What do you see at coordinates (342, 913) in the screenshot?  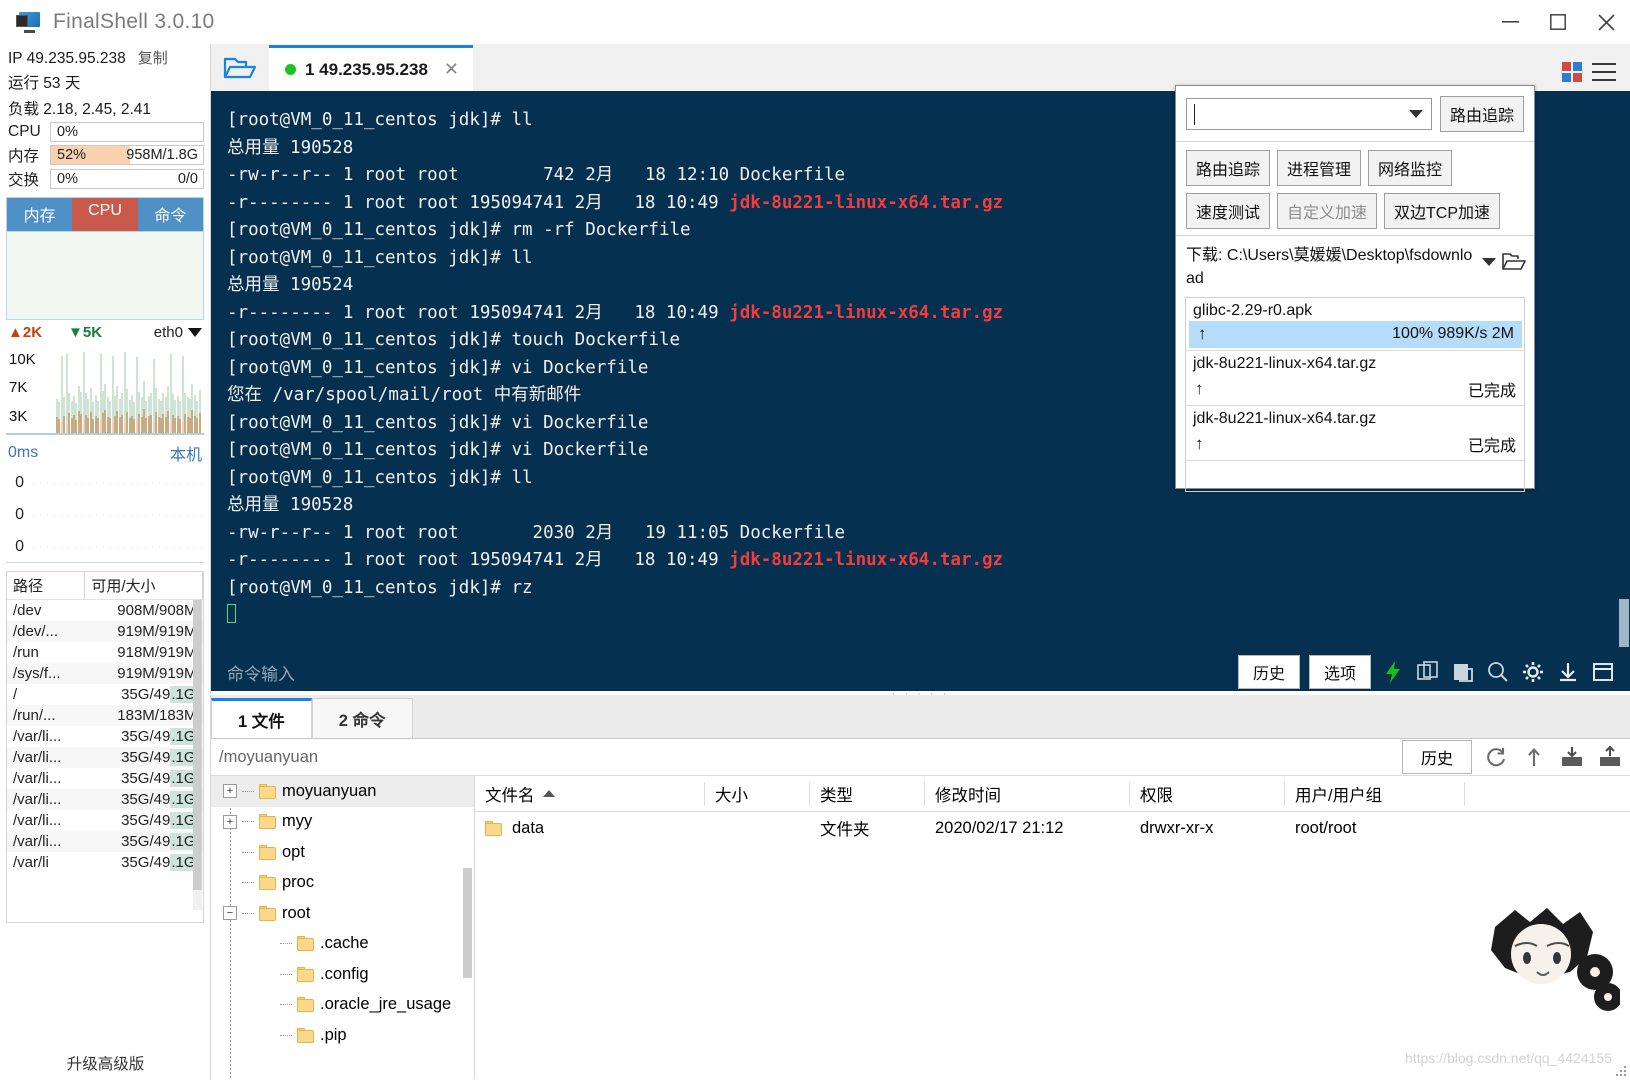 I see `tree-node: − root` at bounding box center [342, 913].